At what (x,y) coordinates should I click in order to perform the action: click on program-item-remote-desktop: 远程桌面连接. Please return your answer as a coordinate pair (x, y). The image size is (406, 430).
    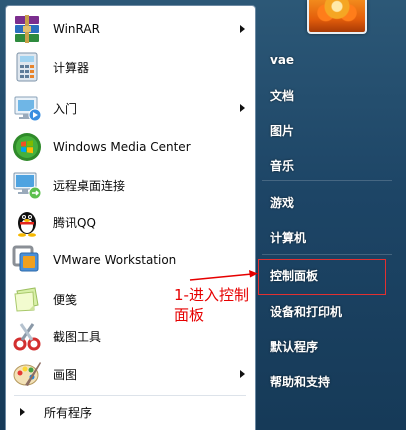
    Looking at the image, I should click on (130, 185).